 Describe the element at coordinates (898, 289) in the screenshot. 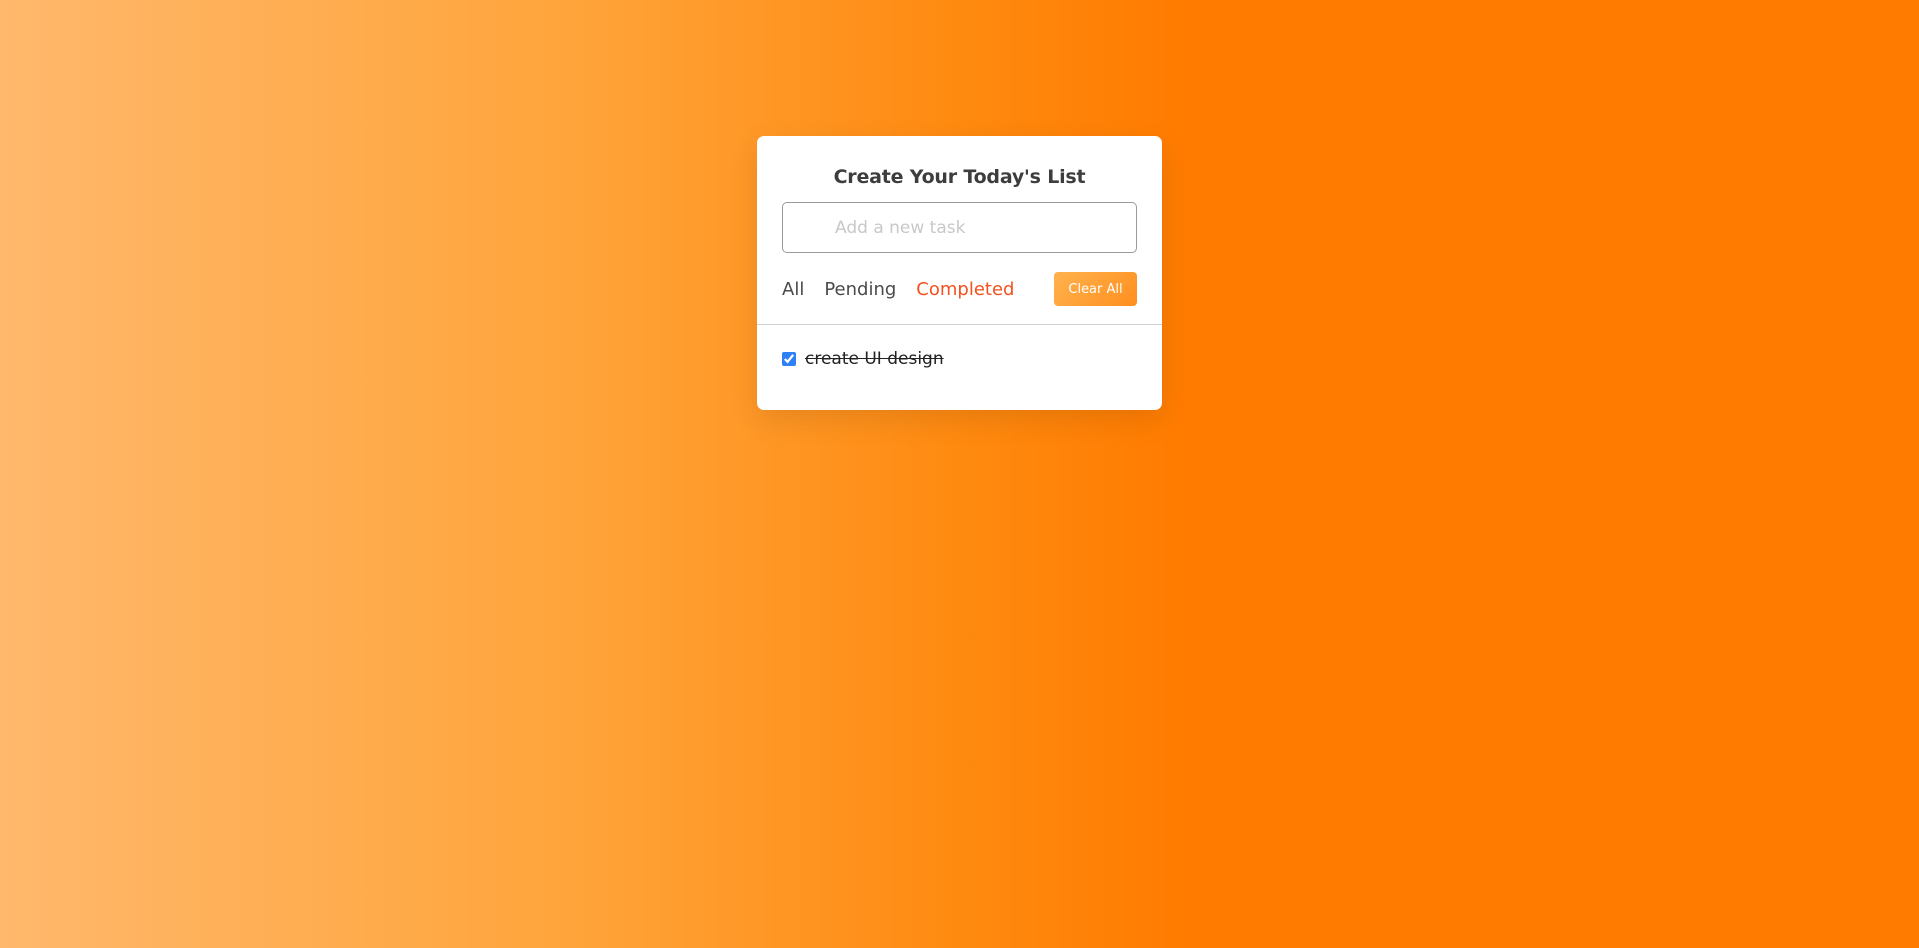

I see `filter-tabs: All Pending Completed` at that location.